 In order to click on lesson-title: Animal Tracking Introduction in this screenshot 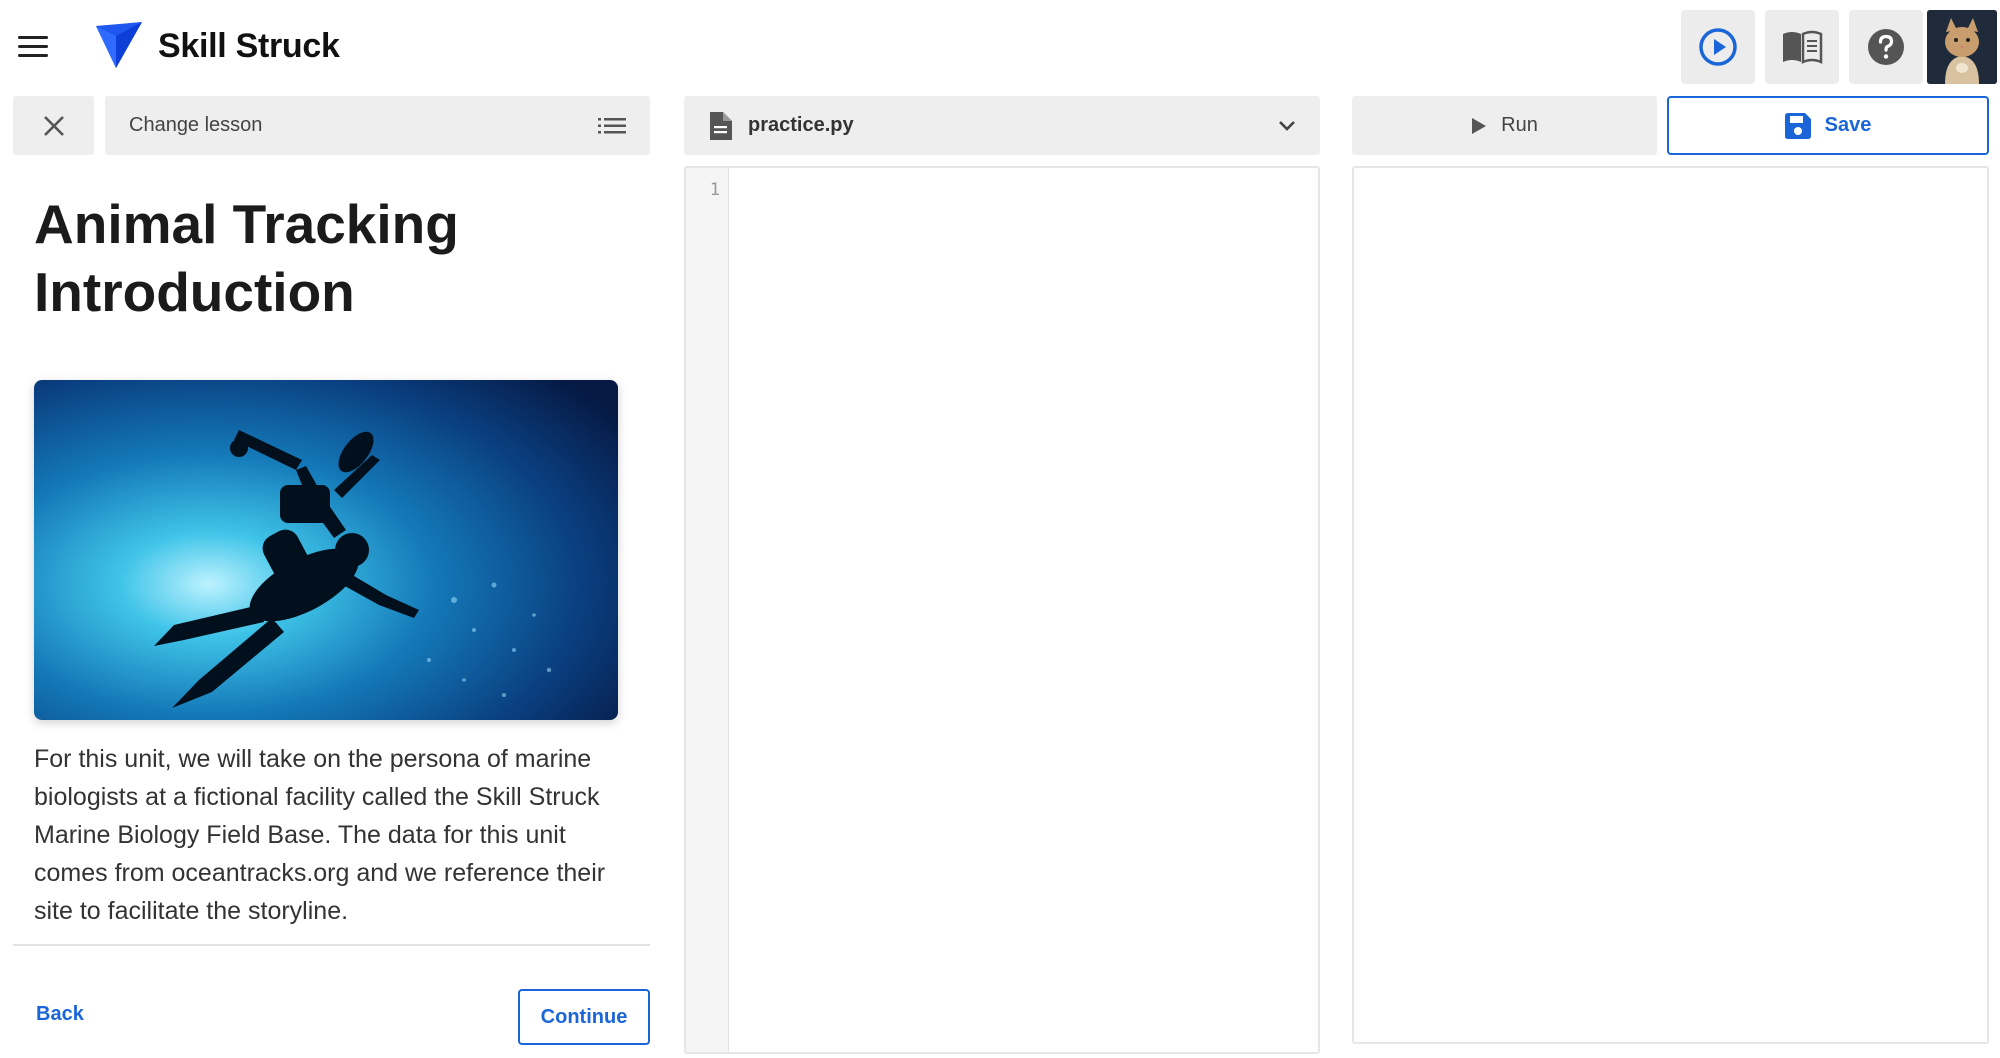, I will do `click(246, 258)`.